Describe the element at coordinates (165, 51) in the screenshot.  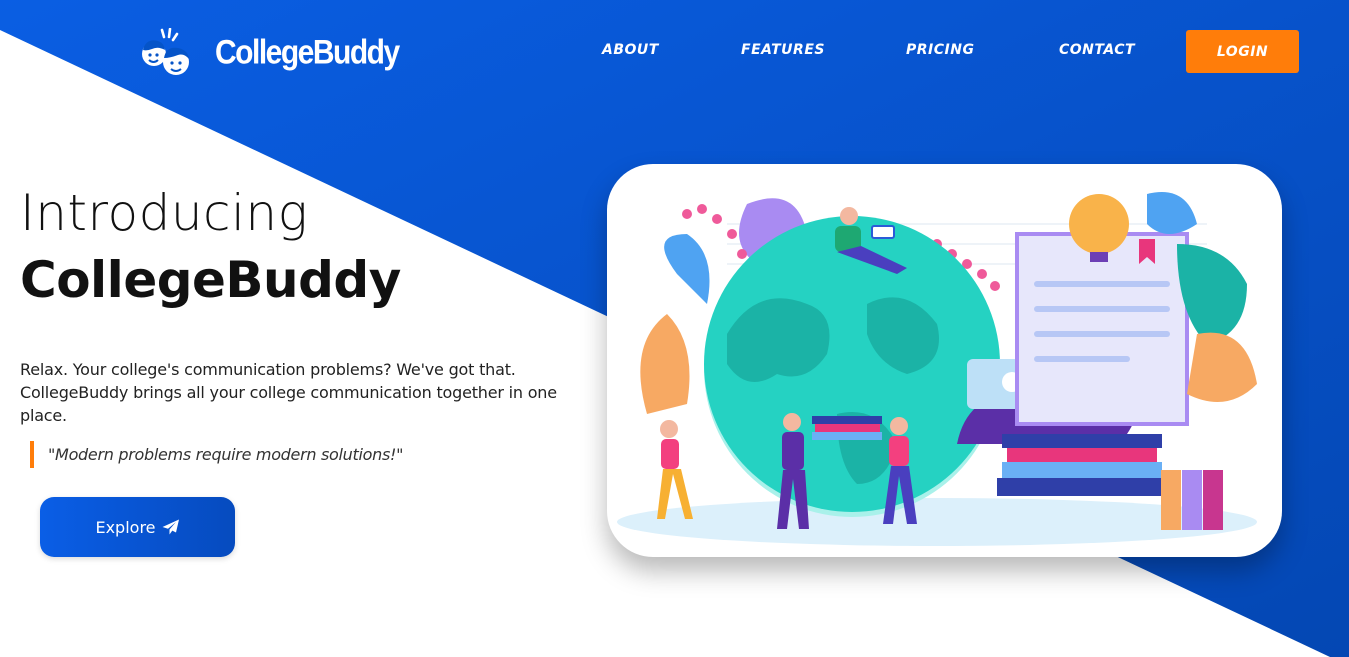
I see `two-faces-icon` at that location.